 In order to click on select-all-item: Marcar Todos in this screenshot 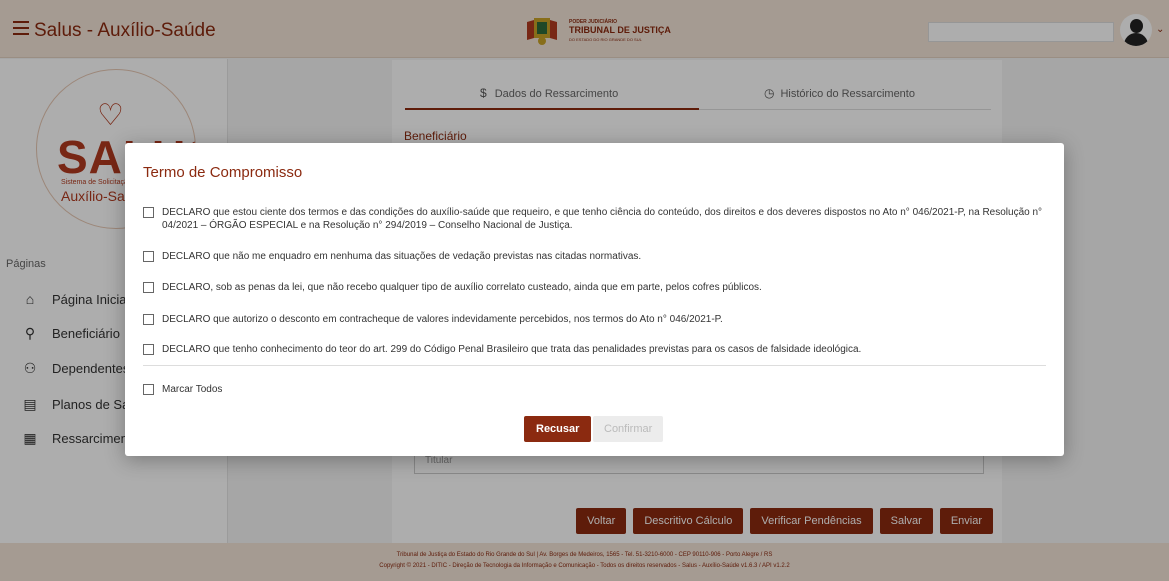, I will do `click(595, 389)`.